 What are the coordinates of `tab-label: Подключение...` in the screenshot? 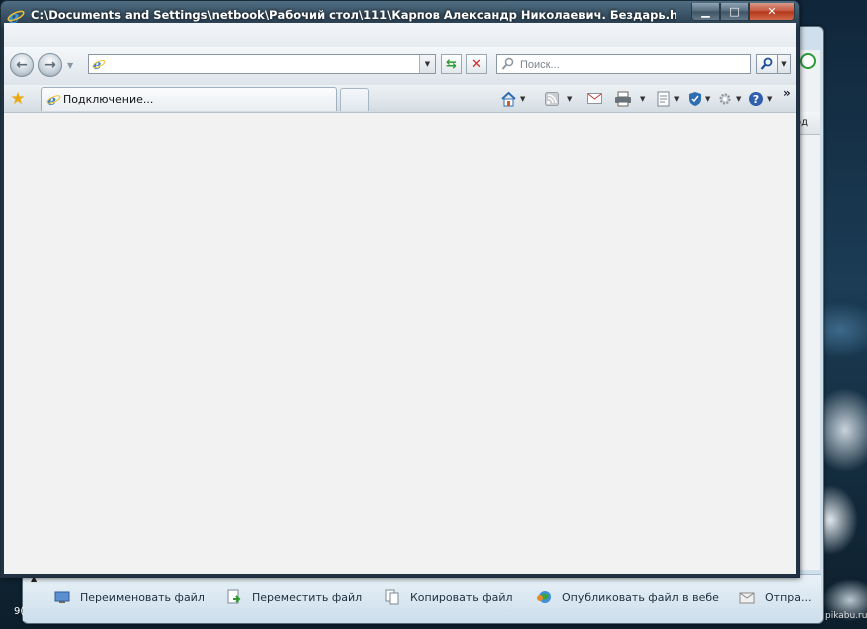 It's located at (108, 99).